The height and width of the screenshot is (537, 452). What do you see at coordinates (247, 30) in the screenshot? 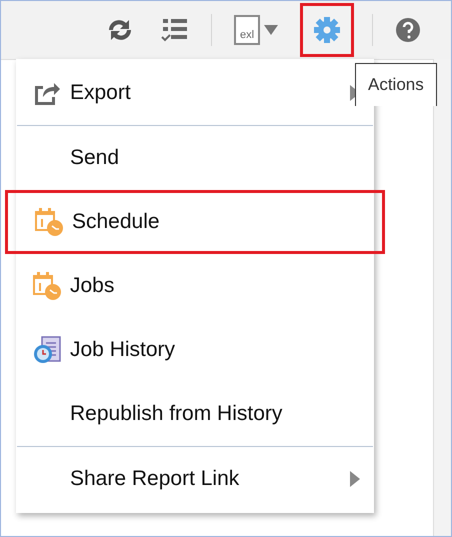
I see `spreadsheet-file-icon: exl` at bounding box center [247, 30].